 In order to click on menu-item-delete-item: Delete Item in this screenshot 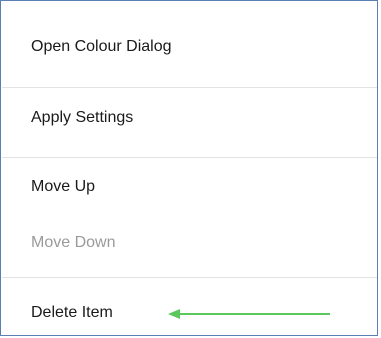, I will do `click(72, 313)`.